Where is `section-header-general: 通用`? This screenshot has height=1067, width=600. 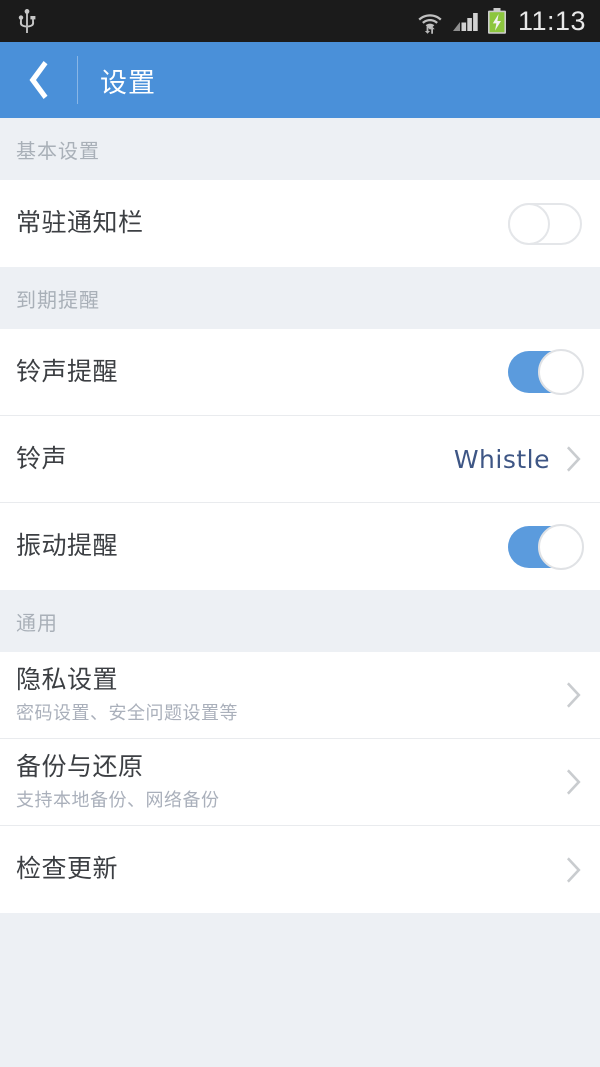 section-header-general: 通用 is located at coordinates (300, 621).